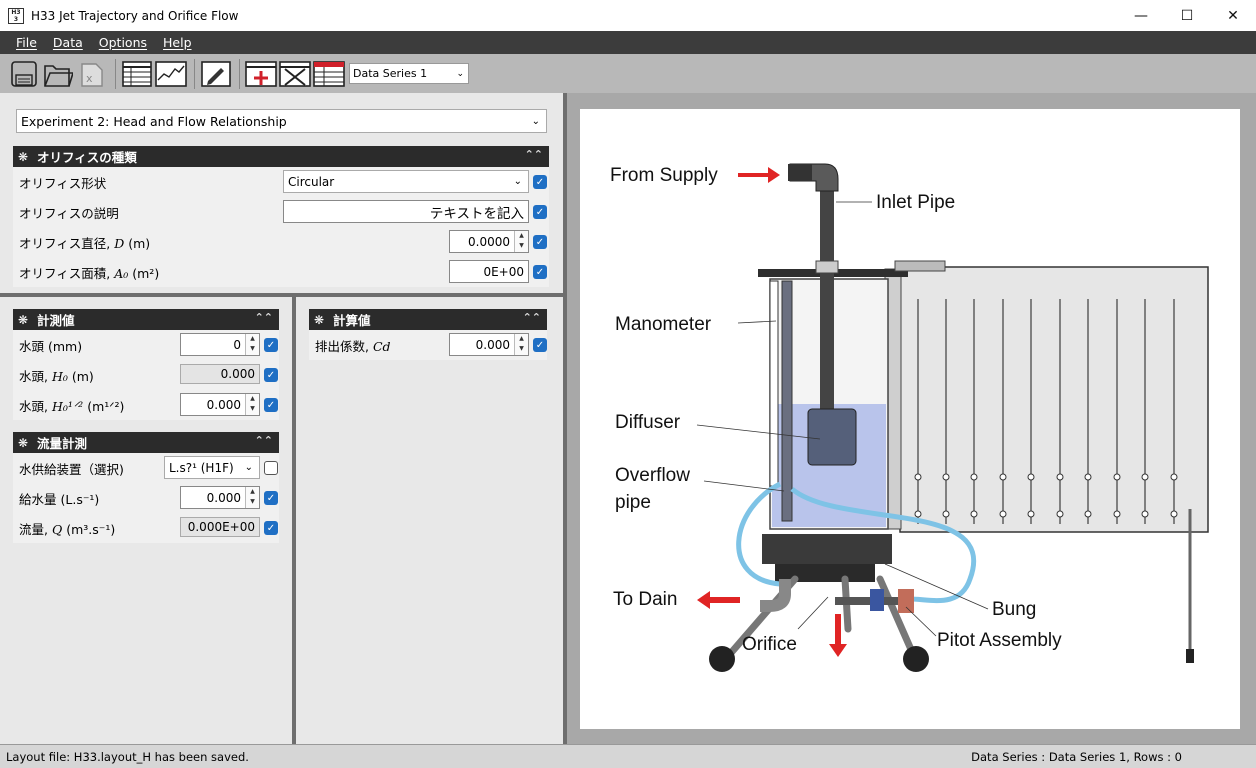  Describe the element at coordinates (540, 242) in the screenshot. I see `orifice-diameter-checkbox: ✓` at that location.